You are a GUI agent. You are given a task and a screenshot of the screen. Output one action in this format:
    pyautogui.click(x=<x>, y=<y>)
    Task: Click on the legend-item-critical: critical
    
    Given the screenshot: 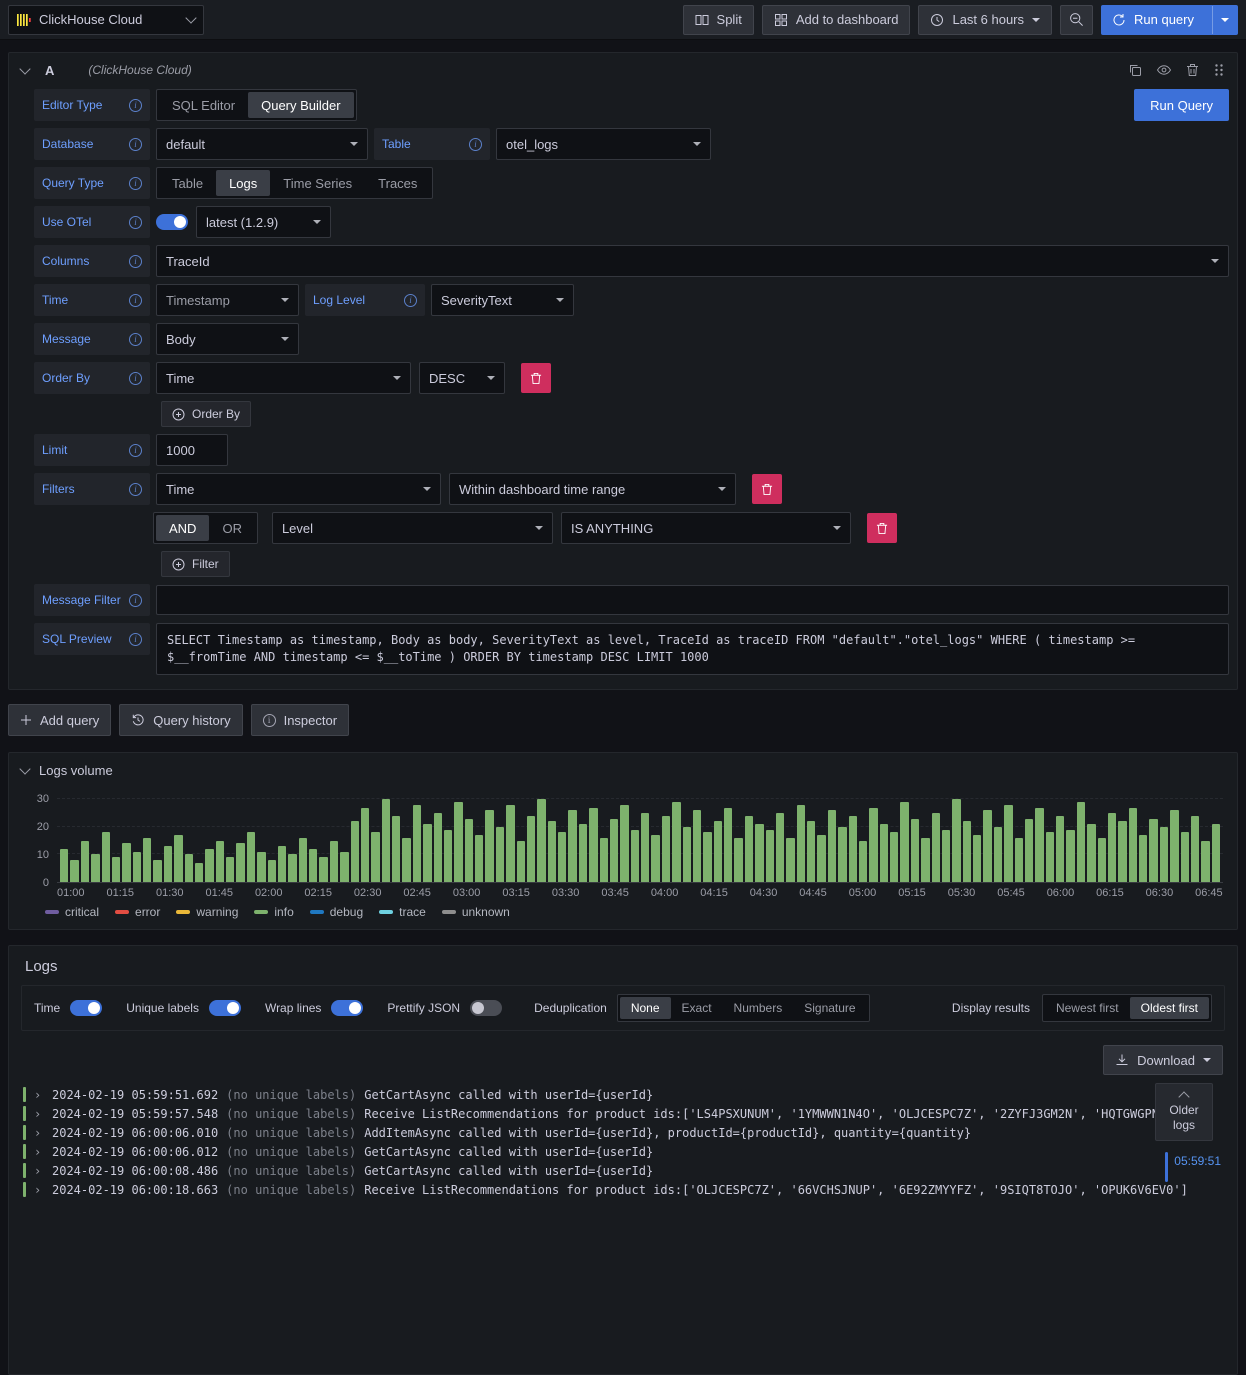 What is the action you would take?
    pyautogui.click(x=72, y=912)
    